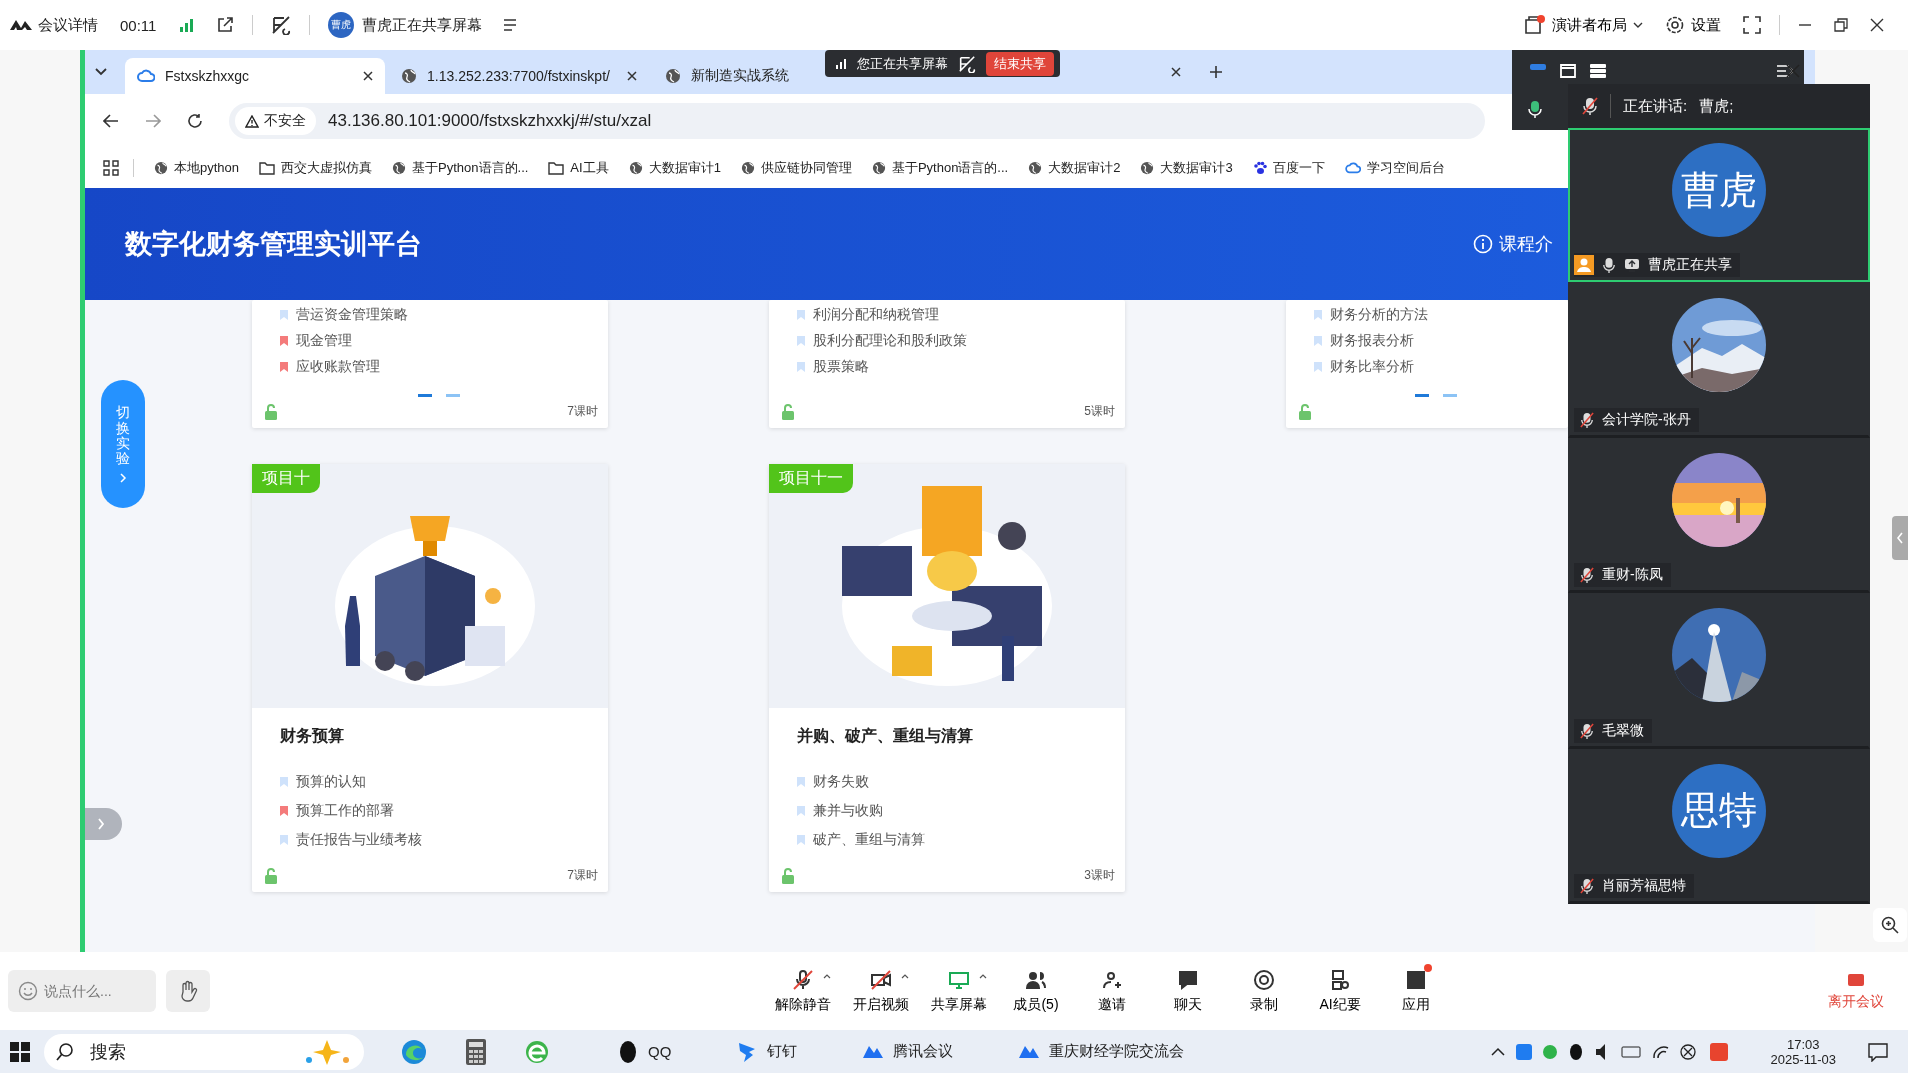 This screenshot has height=1073, width=1908. Describe the element at coordinates (1856, 991) in the screenshot. I see `leave-meeting-button: 离开会议` at that location.